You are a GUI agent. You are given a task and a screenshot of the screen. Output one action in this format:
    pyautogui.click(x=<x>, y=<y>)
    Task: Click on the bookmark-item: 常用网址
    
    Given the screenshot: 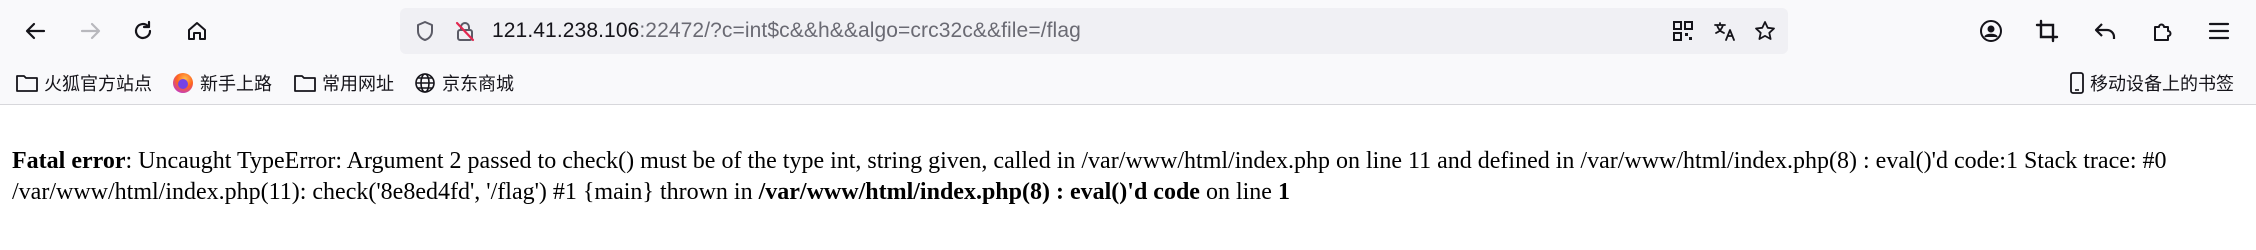 What is the action you would take?
    pyautogui.click(x=344, y=83)
    